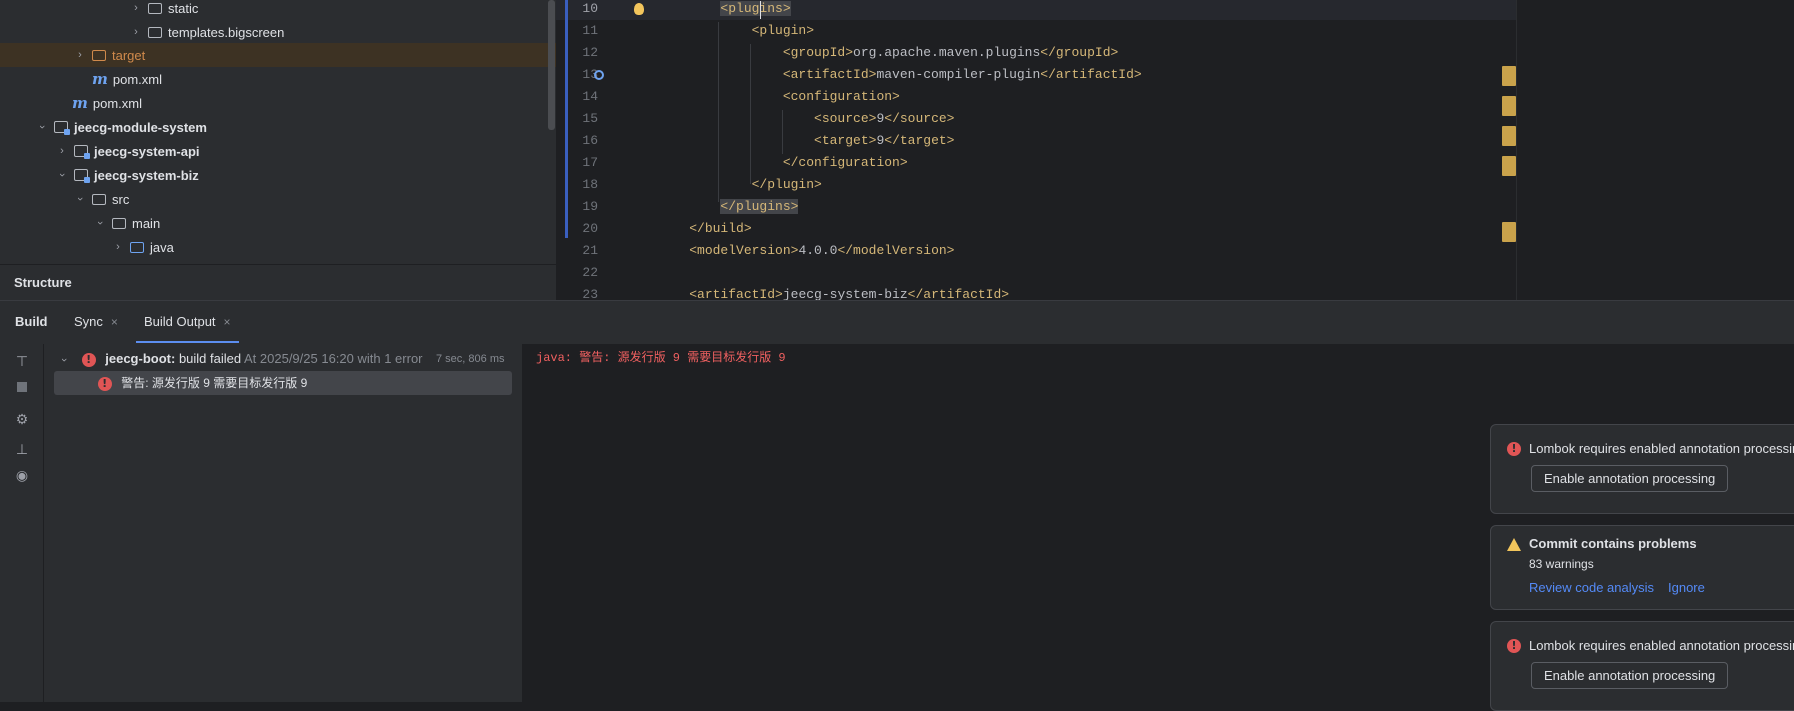 The image size is (1794, 711). Describe the element at coordinates (759, 206) in the screenshot. I see `code-text: </plugins>` at that location.